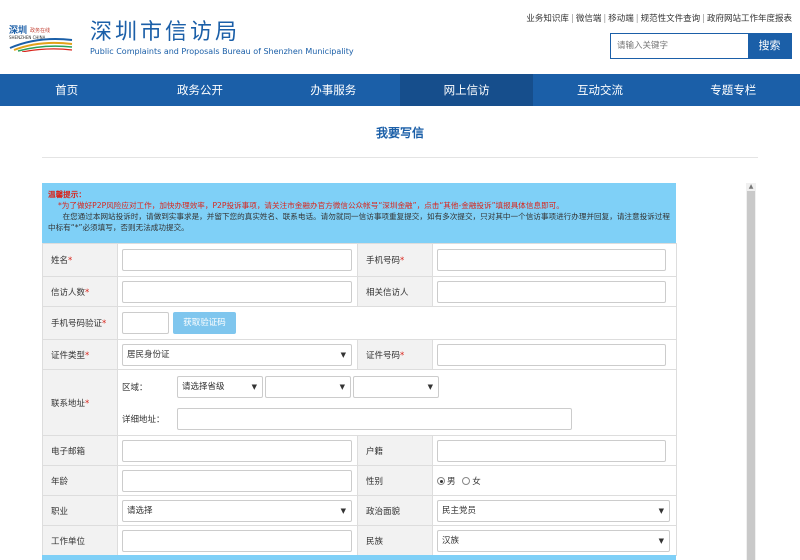  Describe the element at coordinates (145, 323) in the screenshot. I see `verify-code-input` at that location.